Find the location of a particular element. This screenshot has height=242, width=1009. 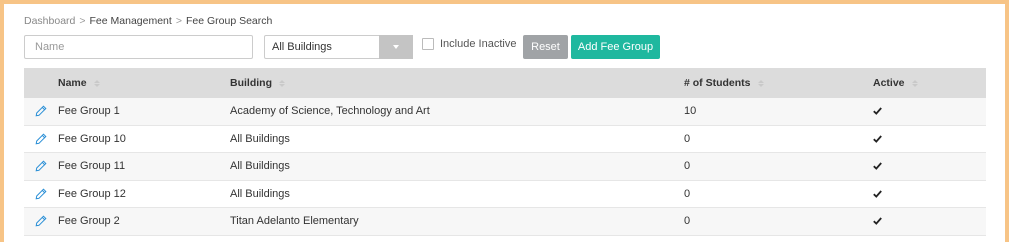

building-select: All Buildings is located at coordinates (338, 47).